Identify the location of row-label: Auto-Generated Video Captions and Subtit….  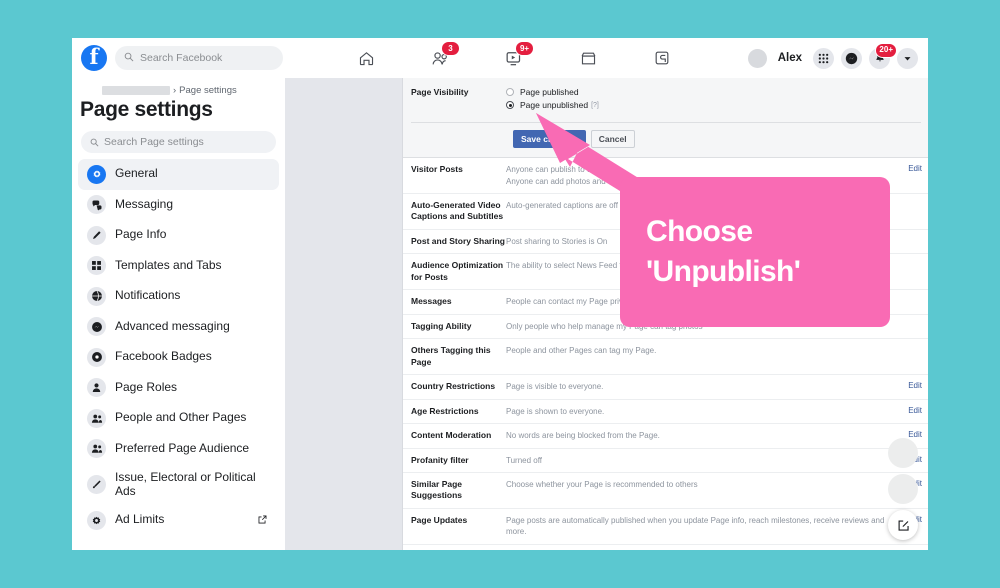
(457, 210).